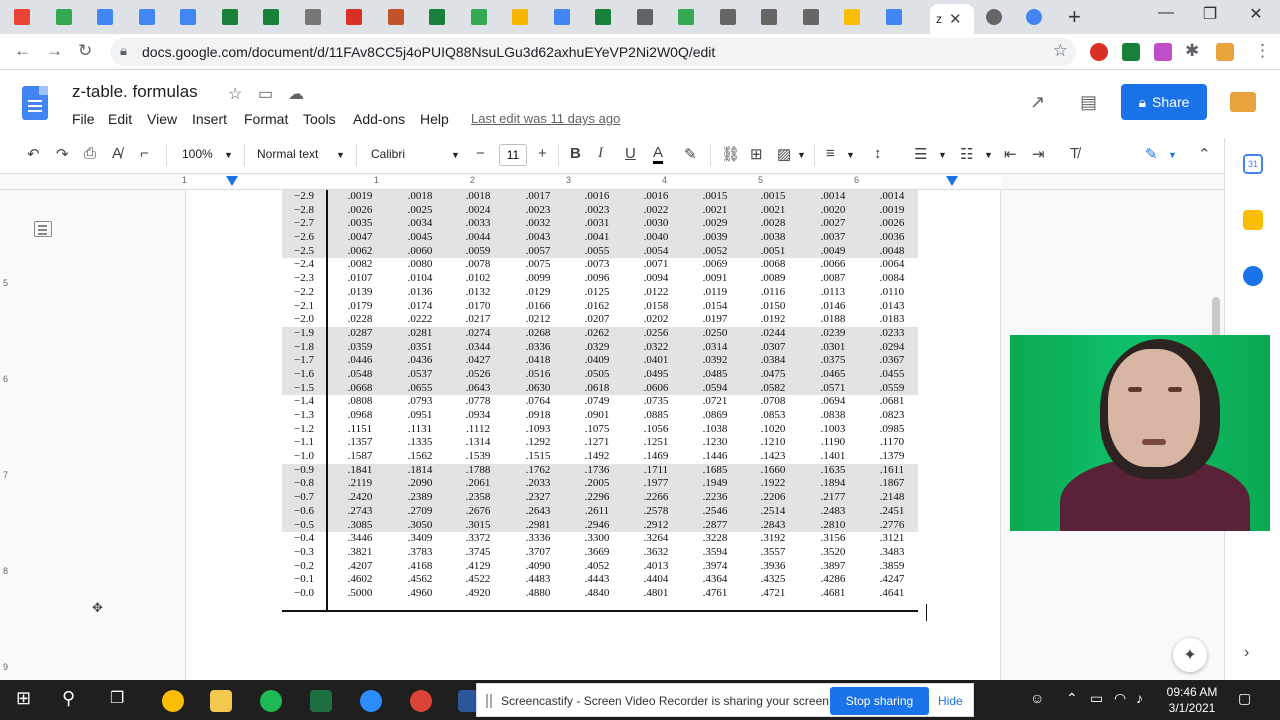 The height and width of the screenshot is (720, 1280). Describe the element at coordinates (942, 155) in the screenshot. I see `numbered-list-dropdown-icon: ▼` at that location.